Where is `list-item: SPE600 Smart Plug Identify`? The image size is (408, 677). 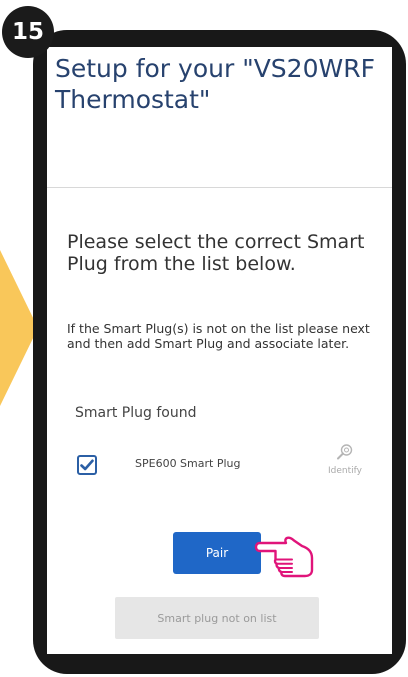
list-item: SPE600 Smart Plug Identify is located at coordinates (225, 470).